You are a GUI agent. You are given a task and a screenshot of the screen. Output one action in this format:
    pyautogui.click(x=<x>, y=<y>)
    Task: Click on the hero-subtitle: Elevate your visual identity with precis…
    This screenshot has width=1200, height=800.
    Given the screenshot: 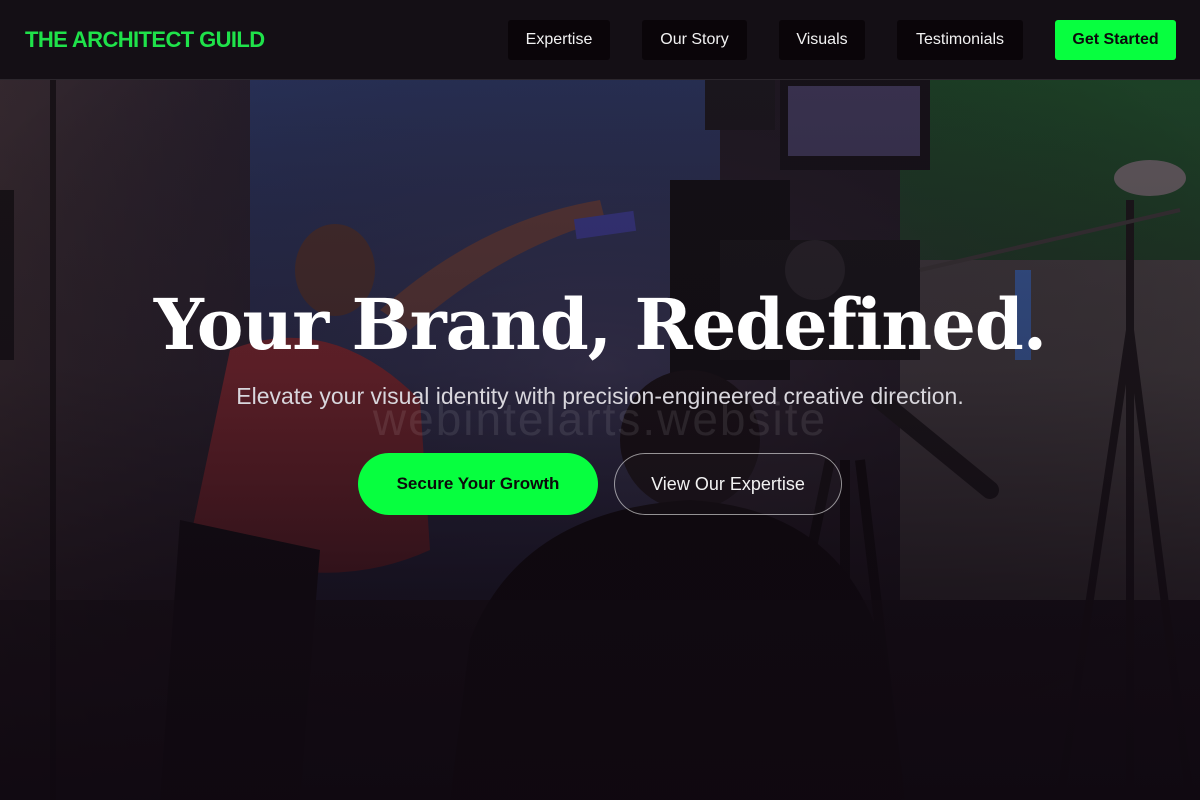 What is the action you would take?
    pyautogui.click(x=600, y=396)
    